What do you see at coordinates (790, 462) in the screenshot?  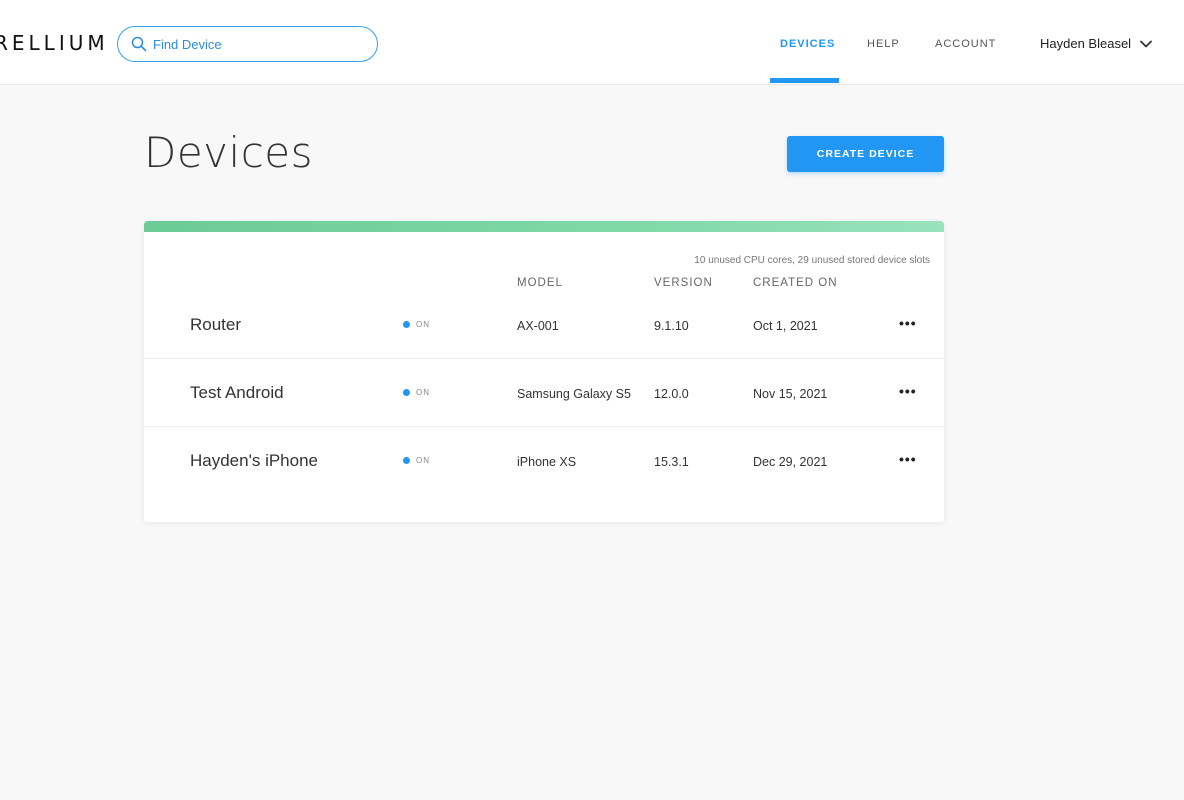 I see `device-created-on: Dec 29, 2021` at bounding box center [790, 462].